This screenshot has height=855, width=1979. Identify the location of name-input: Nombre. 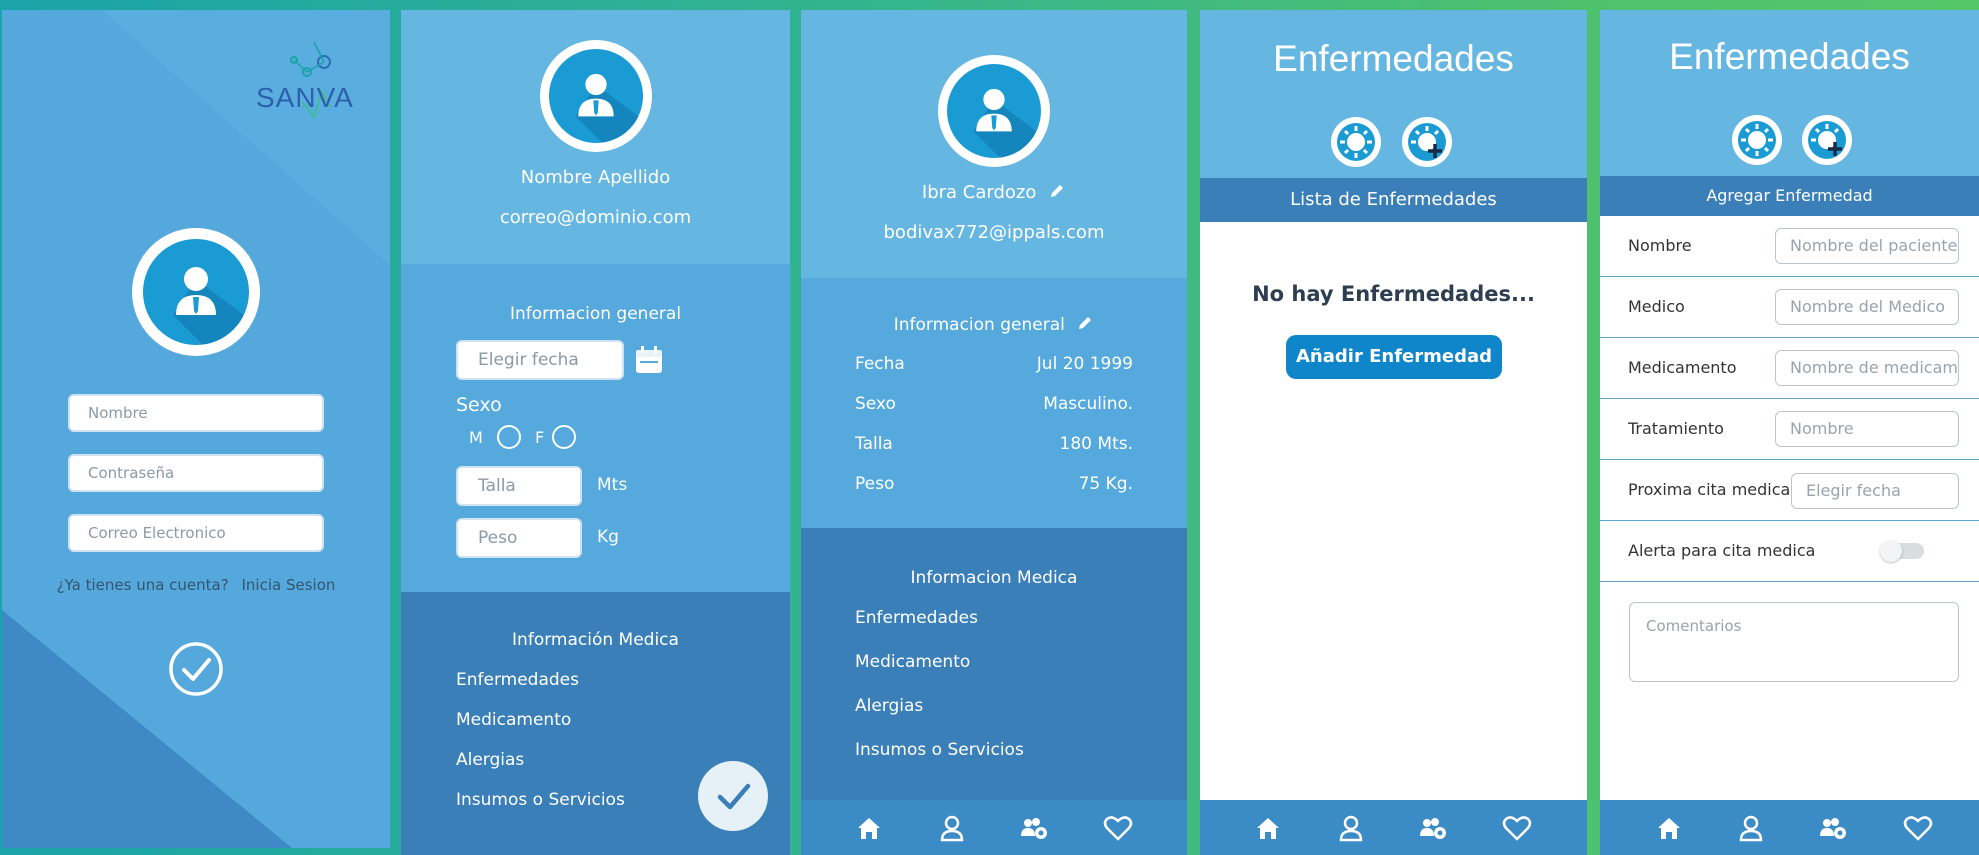
(196, 413).